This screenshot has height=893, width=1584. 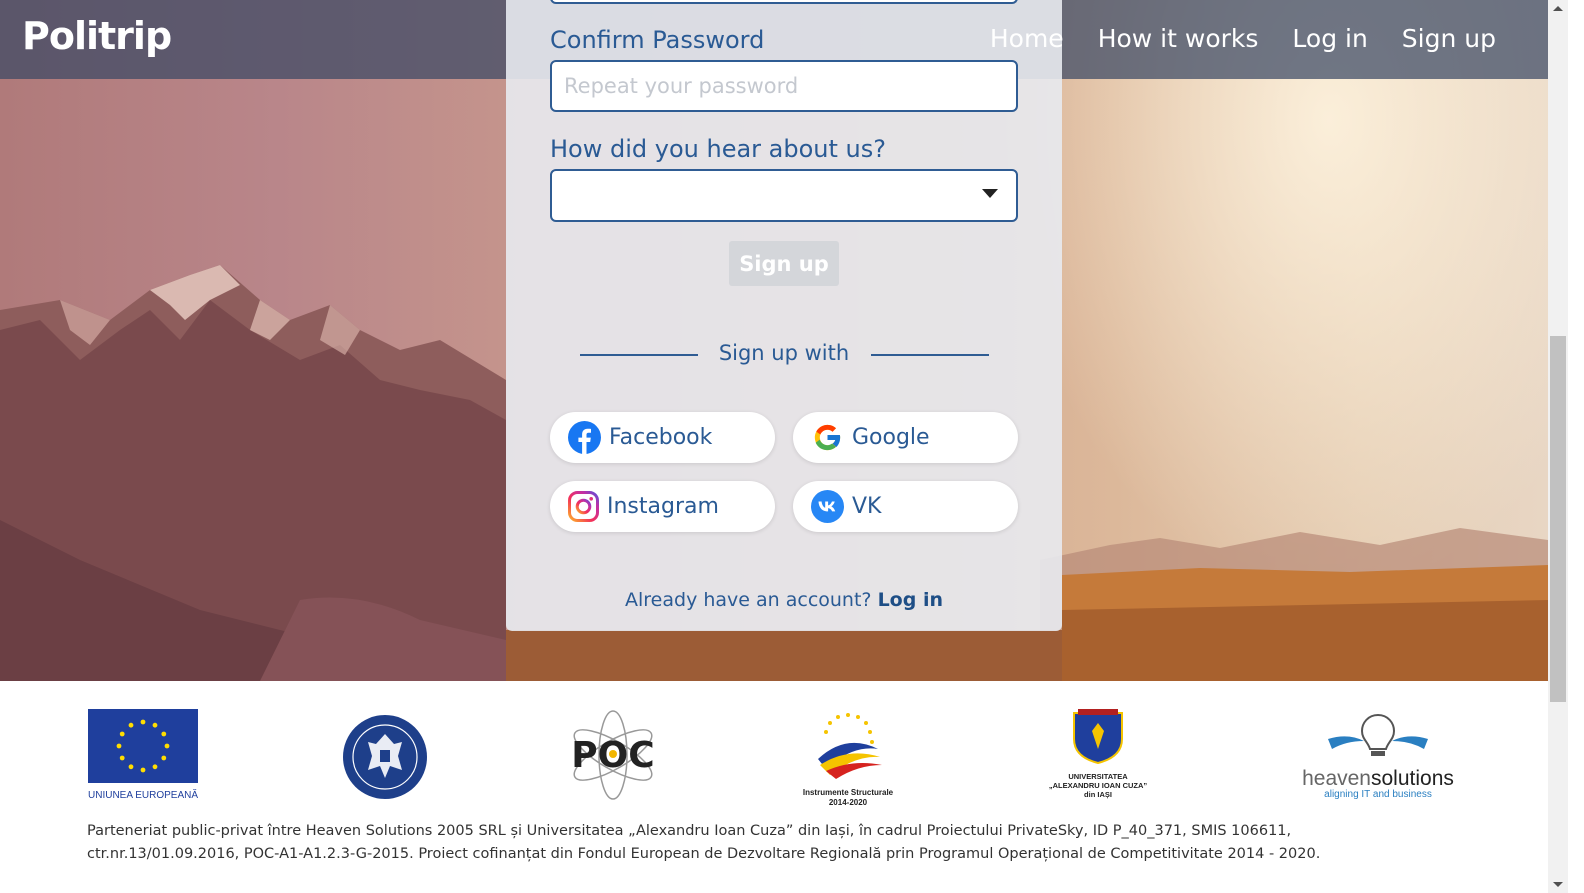 I want to click on heaven-wordmark-light: heaven, so click(x=1336, y=778).